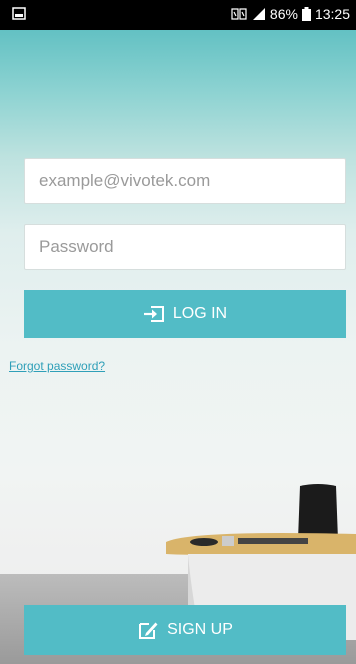 The height and width of the screenshot is (664, 356). What do you see at coordinates (283, 14) in the screenshot?
I see `battery-percent: 86%` at bounding box center [283, 14].